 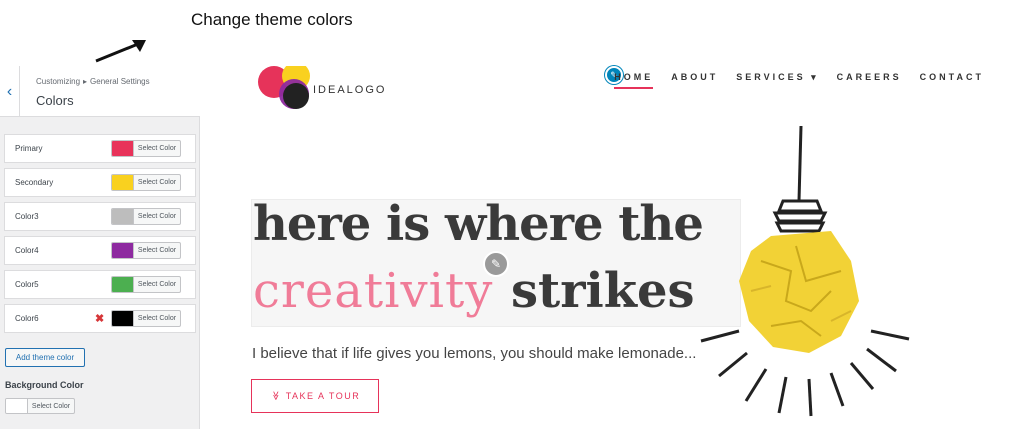 I want to click on background-color-picker: Select Color, so click(x=40, y=406).